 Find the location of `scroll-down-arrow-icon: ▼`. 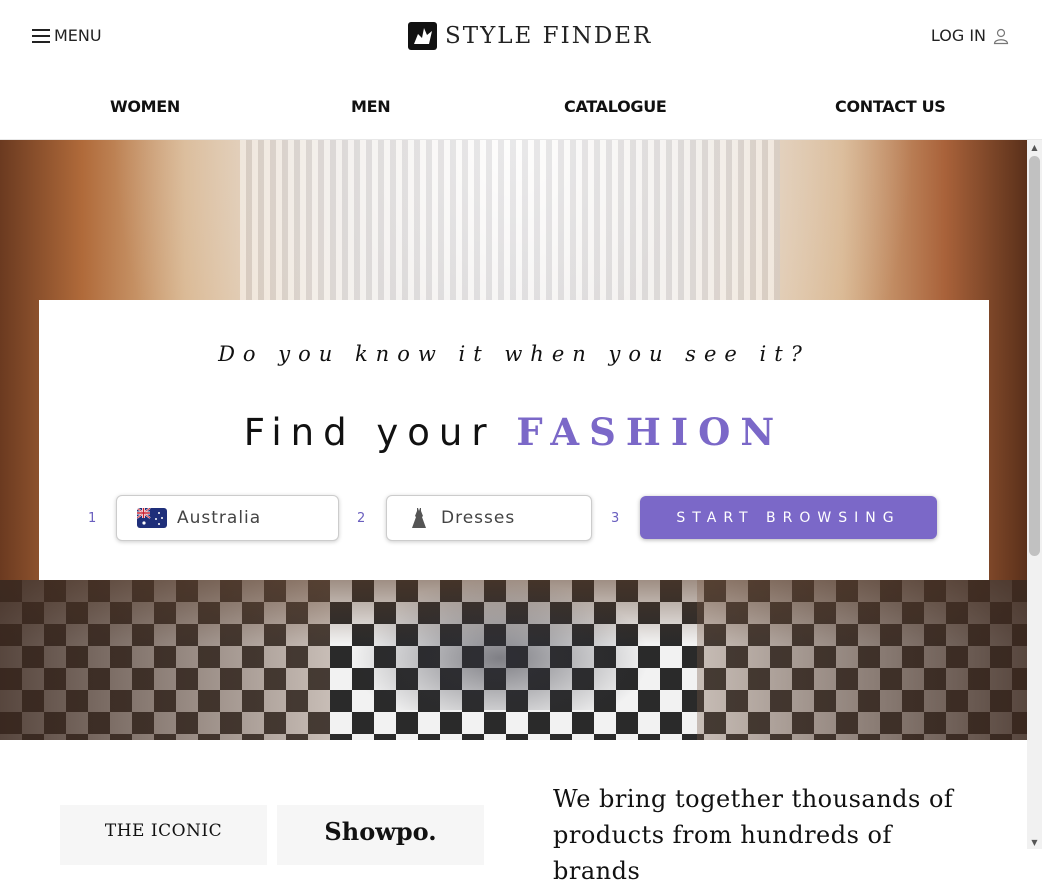

scroll-down-arrow-icon: ▼ is located at coordinates (1034, 842).